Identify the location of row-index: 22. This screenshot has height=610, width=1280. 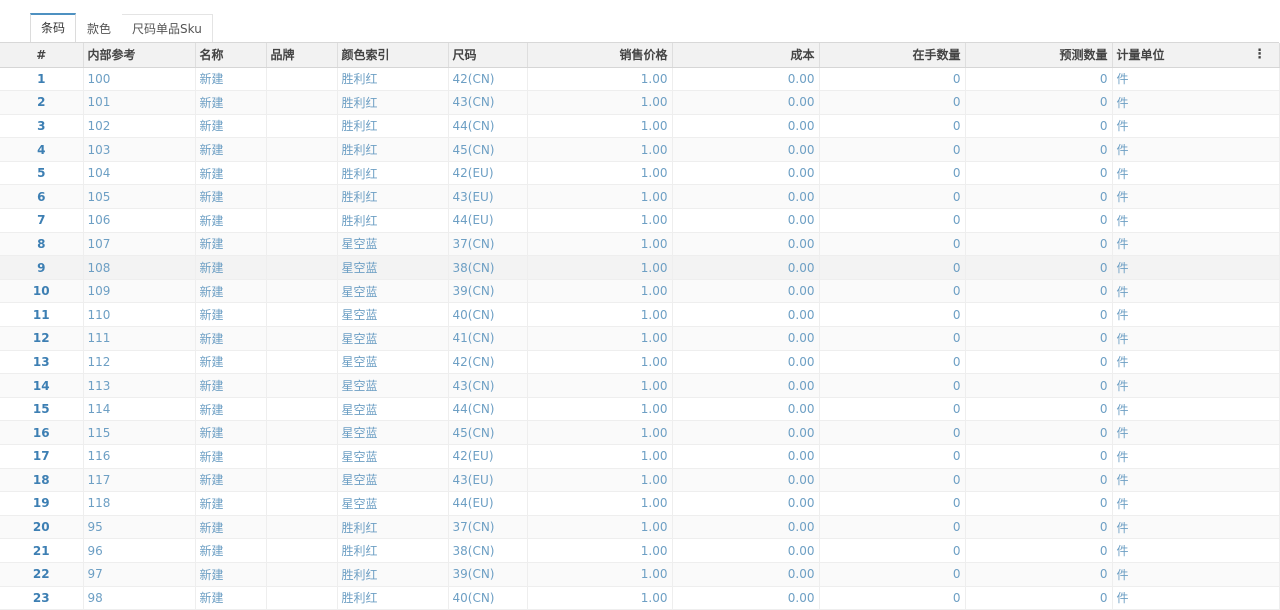
(42, 574).